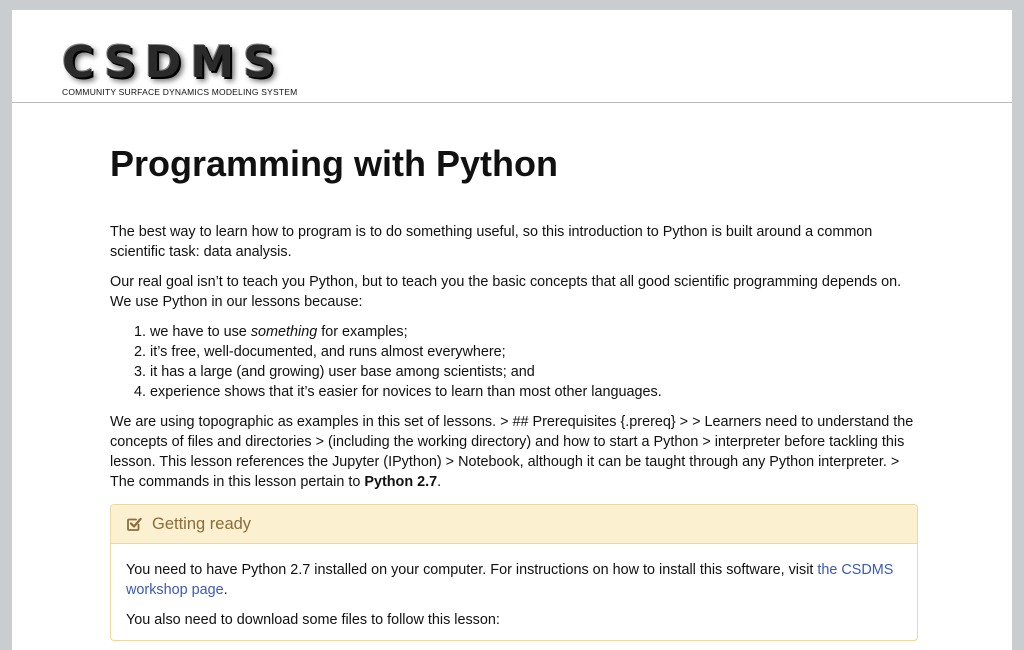 The width and height of the screenshot is (1024, 650). I want to click on list-item-emphasis: something, so click(284, 332).